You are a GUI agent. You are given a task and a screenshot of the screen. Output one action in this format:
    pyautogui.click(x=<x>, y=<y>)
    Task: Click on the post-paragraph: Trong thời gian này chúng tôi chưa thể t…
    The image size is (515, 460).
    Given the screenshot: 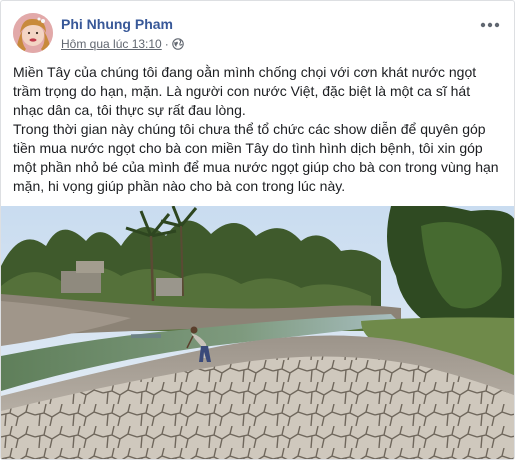 What is the action you would take?
    pyautogui.click(x=256, y=157)
    